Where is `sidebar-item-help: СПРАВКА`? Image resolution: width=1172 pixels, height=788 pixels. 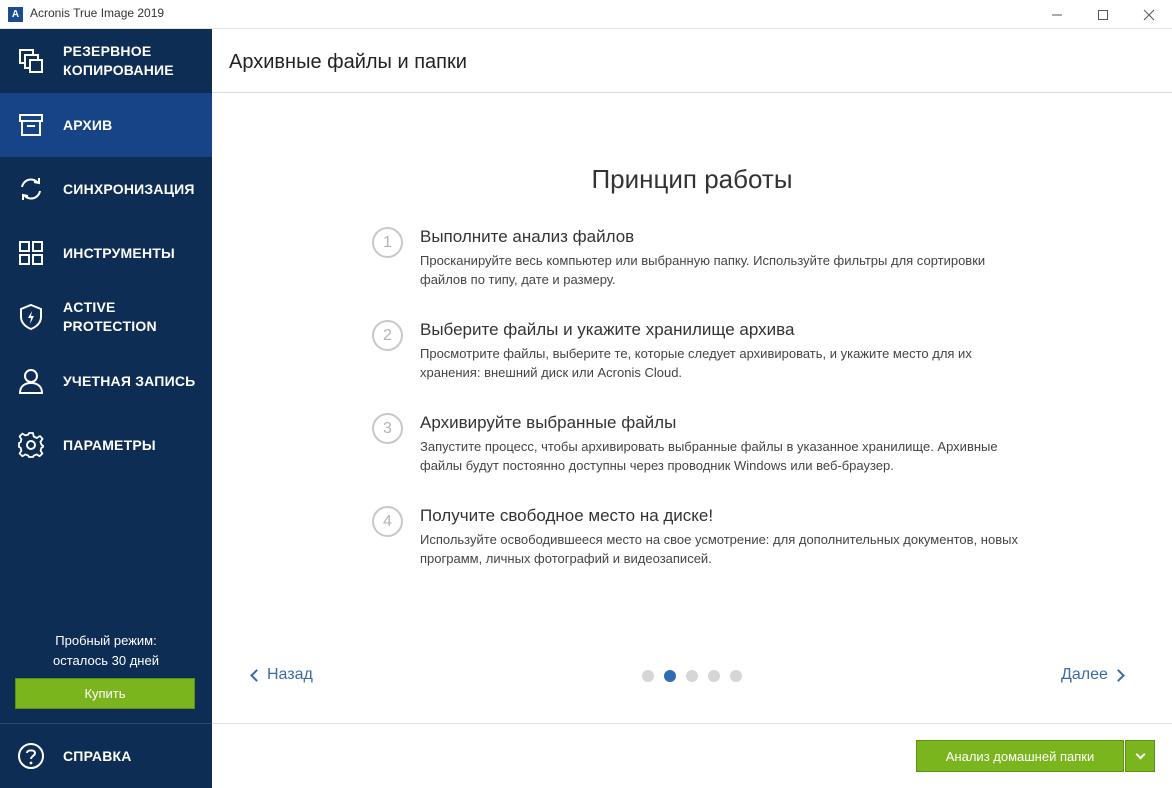
sidebar-item-help: СПРАВКА is located at coordinates (106, 756).